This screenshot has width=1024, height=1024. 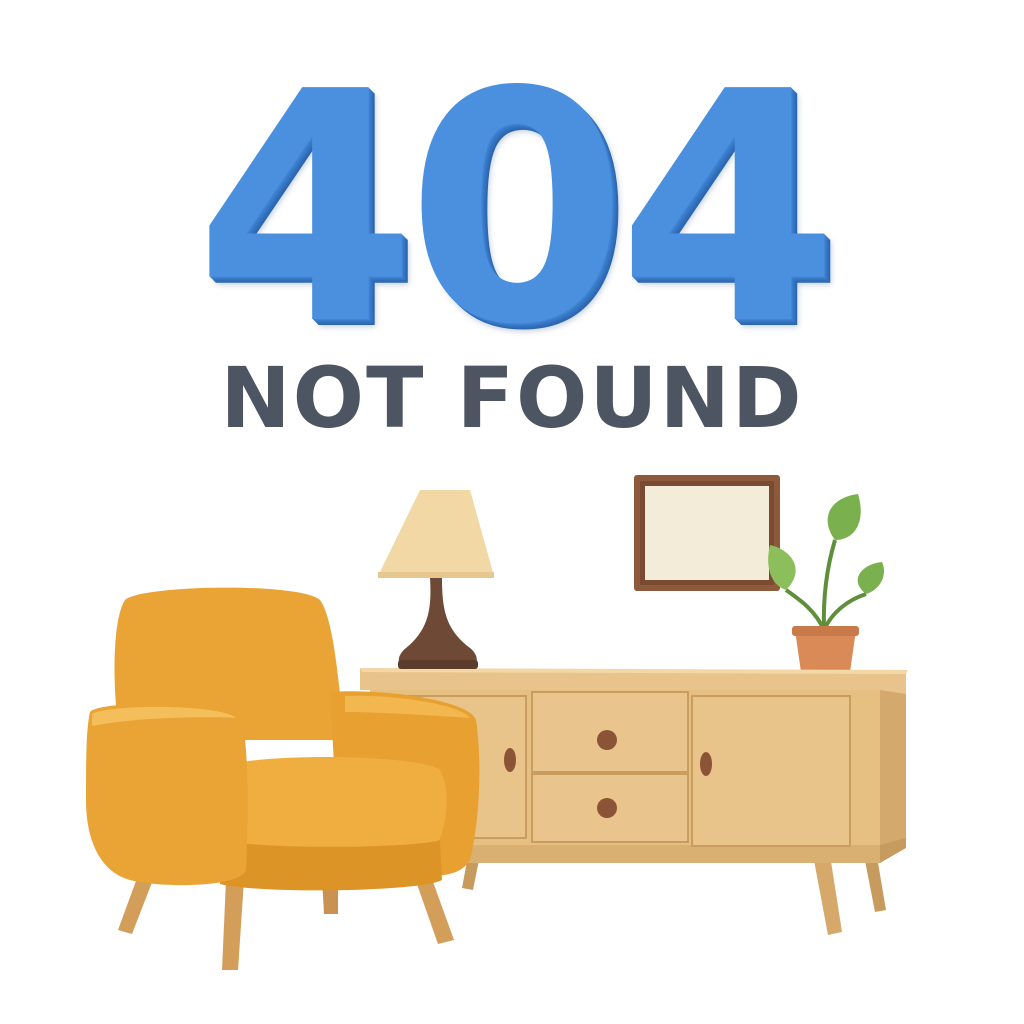 What do you see at coordinates (436, 579) in the screenshot?
I see `table-lamp-icon` at bounding box center [436, 579].